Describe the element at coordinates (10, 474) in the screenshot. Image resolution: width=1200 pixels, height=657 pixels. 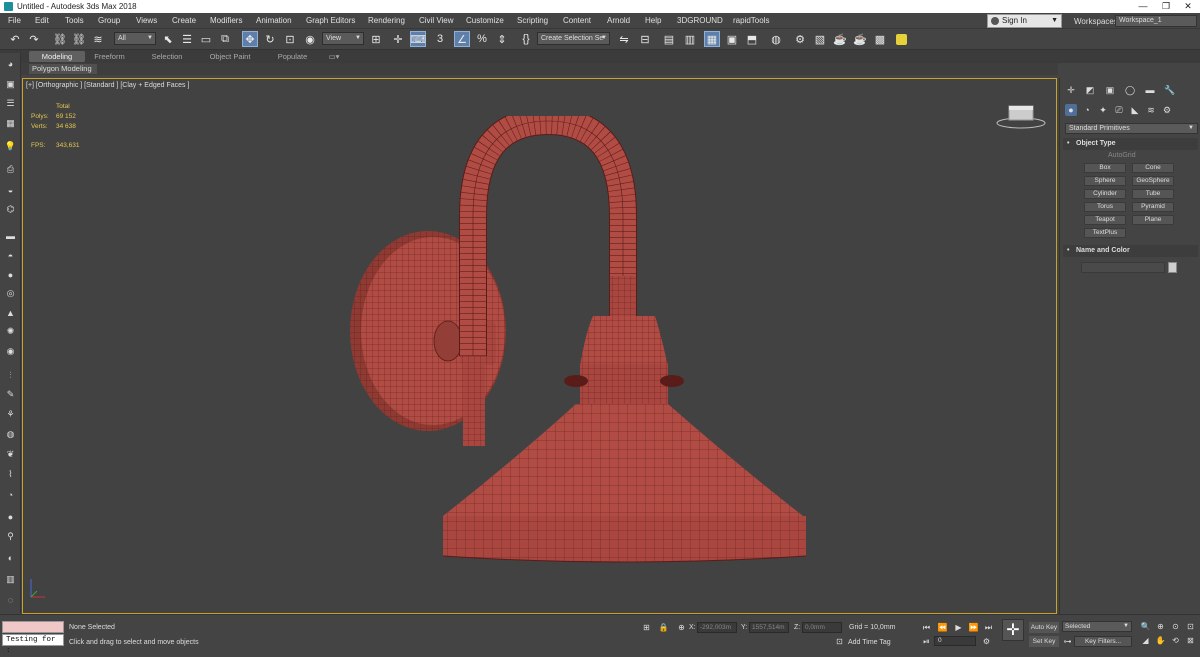
I see `wire-icon: ⌇` at that location.